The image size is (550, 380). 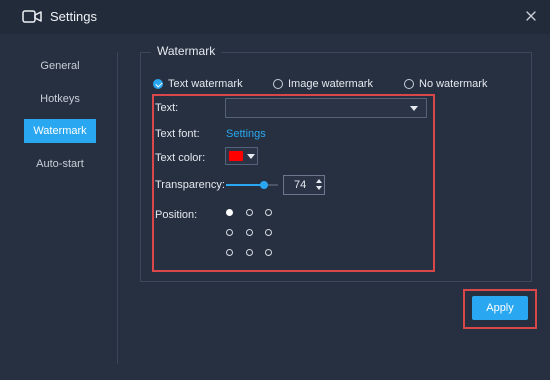 What do you see at coordinates (60, 99) in the screenshot?
I see `sidebar-item-hotkeys: Hotkeys` at bounding box center [60, 99].